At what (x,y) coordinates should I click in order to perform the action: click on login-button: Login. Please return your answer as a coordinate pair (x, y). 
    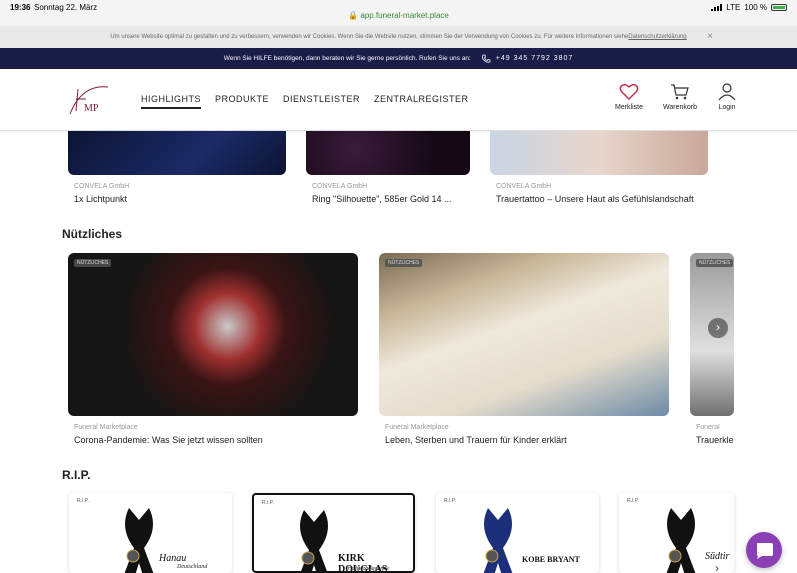
    Looking at the image, I should click on (727, 97).